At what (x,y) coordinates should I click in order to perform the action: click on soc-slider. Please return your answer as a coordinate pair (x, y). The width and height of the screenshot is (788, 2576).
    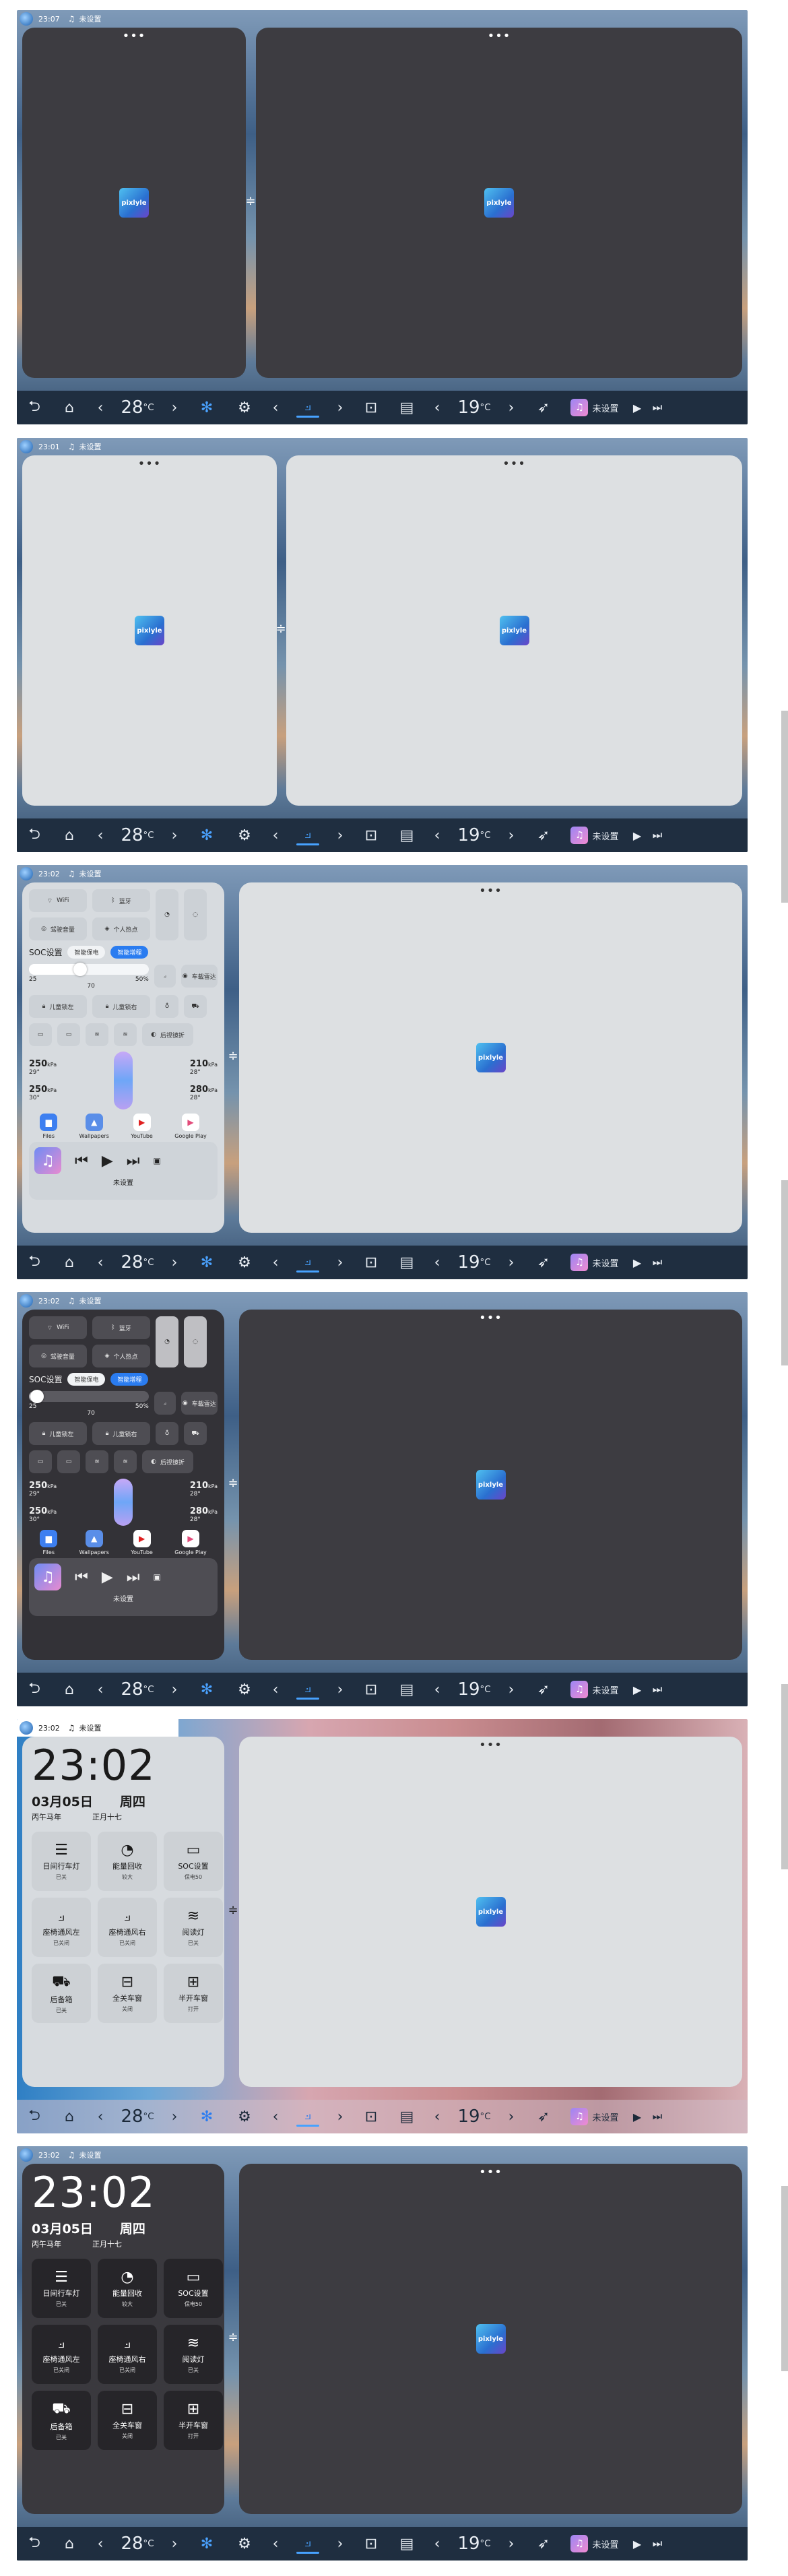
    Looking at the image, I should click on (89, 1397).